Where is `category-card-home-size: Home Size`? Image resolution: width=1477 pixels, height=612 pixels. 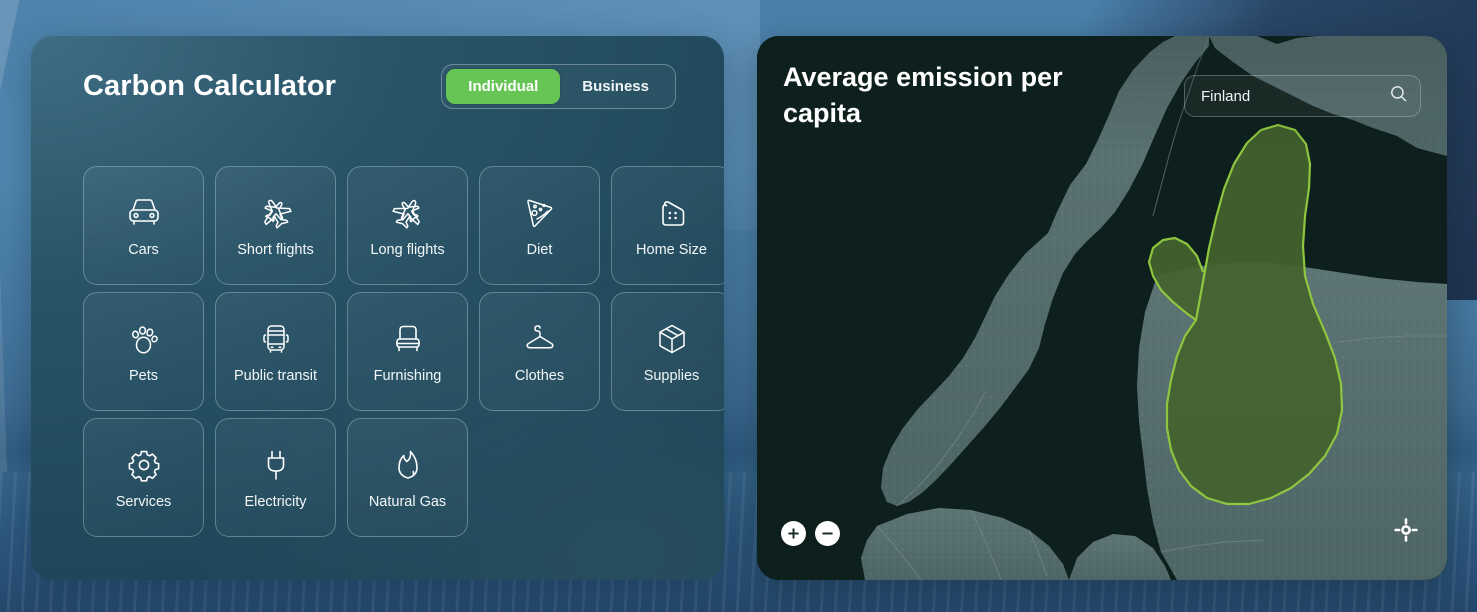
category-card-home-size: Home Size is located at coordinates (667, 225).